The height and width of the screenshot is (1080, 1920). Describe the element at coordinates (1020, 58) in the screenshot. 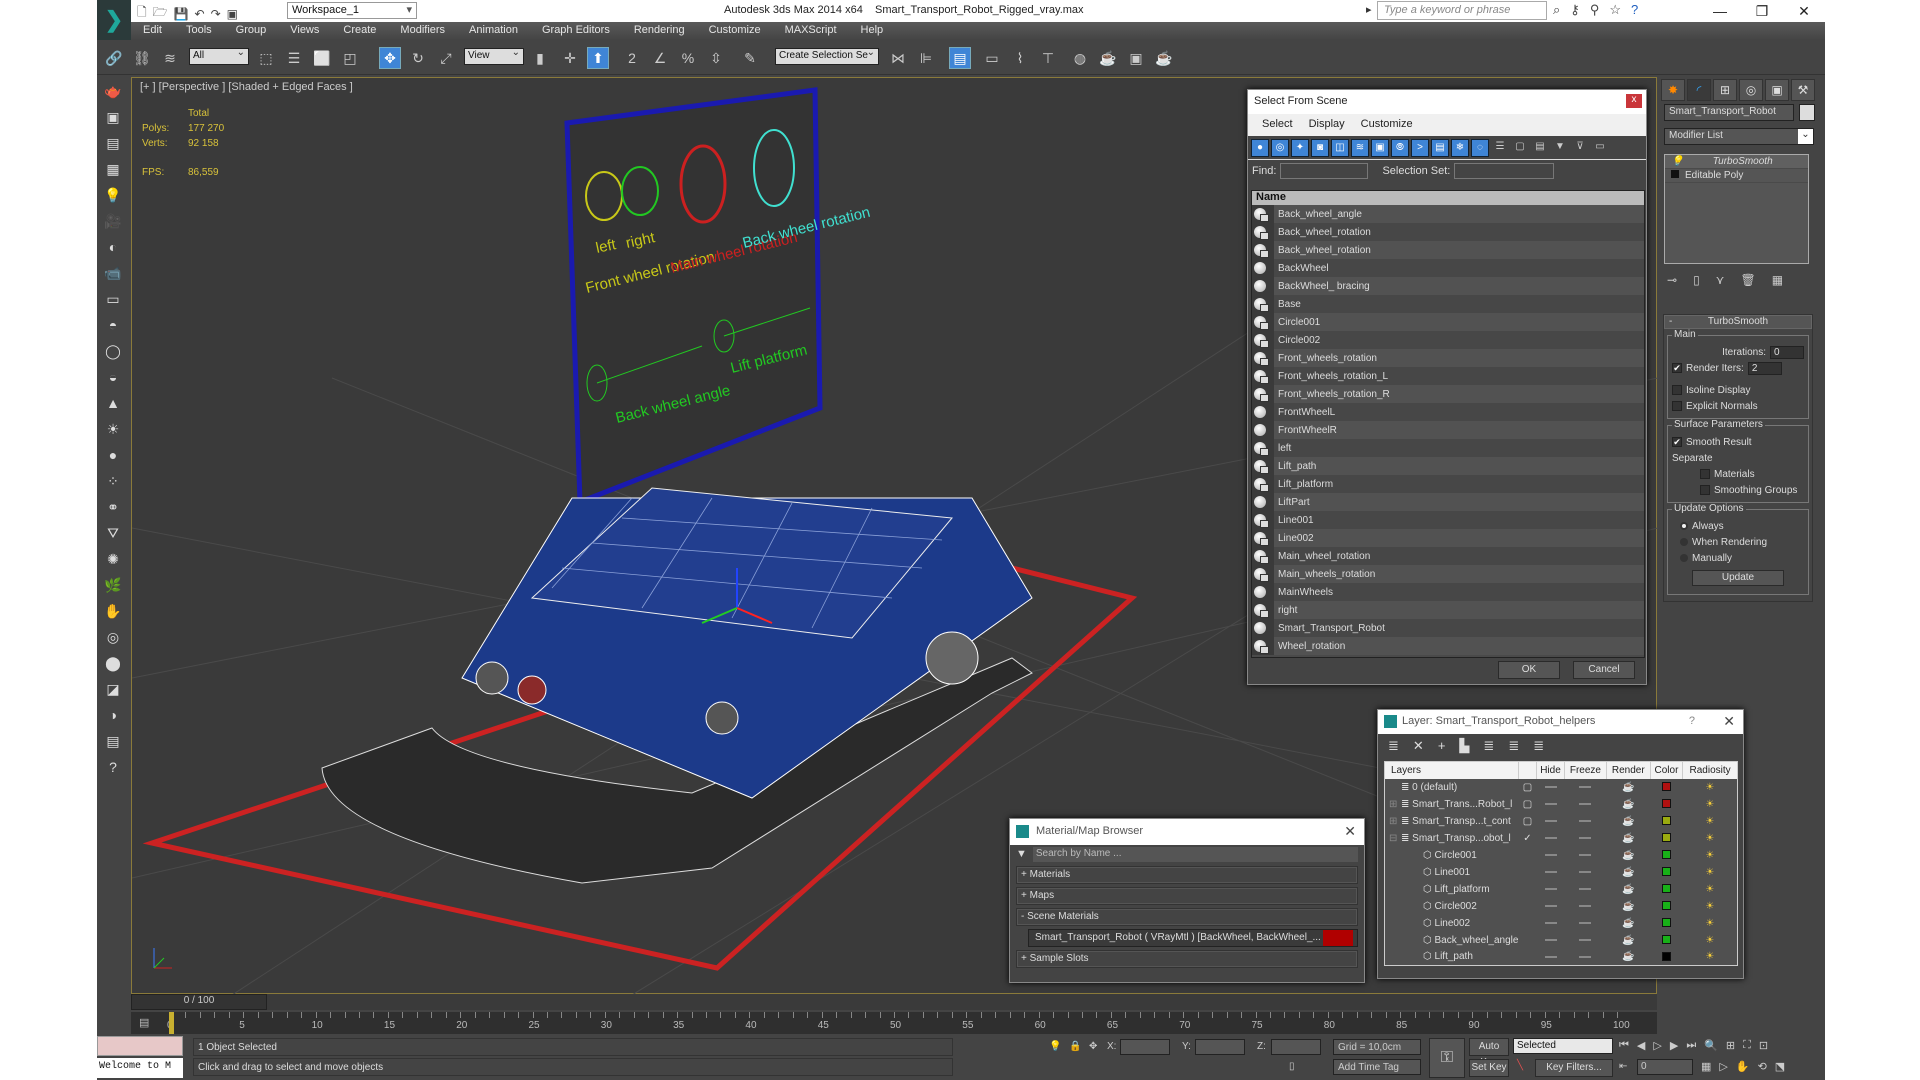

I see `curve-editor-icon: ⌇` at that location.